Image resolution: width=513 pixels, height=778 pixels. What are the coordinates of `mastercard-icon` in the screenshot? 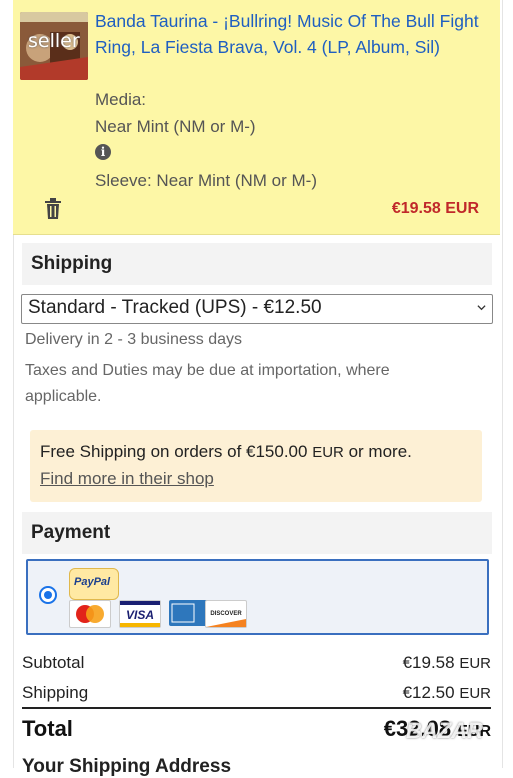 It's located at (90, 614).